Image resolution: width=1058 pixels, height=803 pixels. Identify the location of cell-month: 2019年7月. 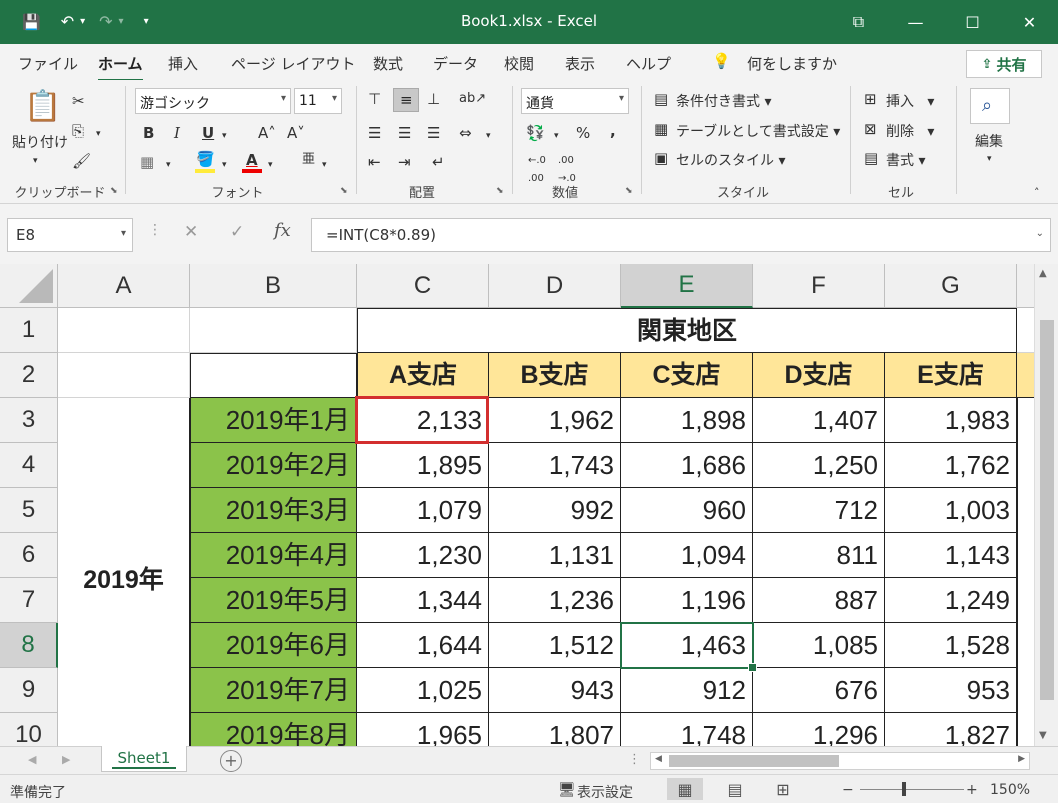
(273, 690).